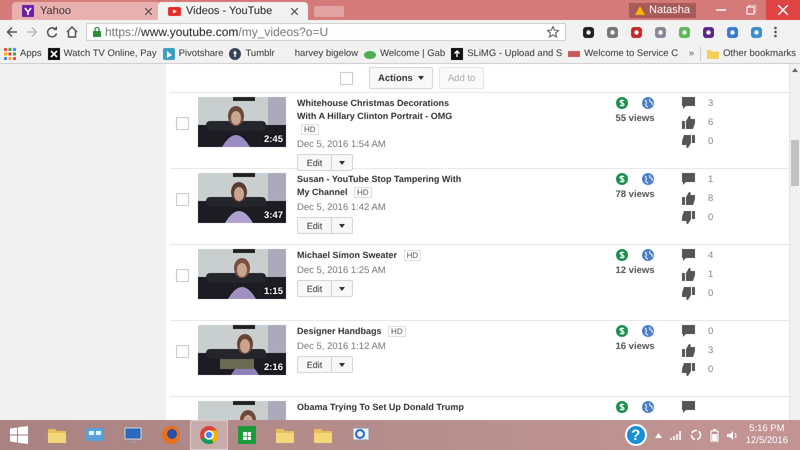 This screenshot has width=800, height=450. What do you see at coordinates (676, 435) in the screenshot?
I see `signal-icon` at bounding box center [676, 435].